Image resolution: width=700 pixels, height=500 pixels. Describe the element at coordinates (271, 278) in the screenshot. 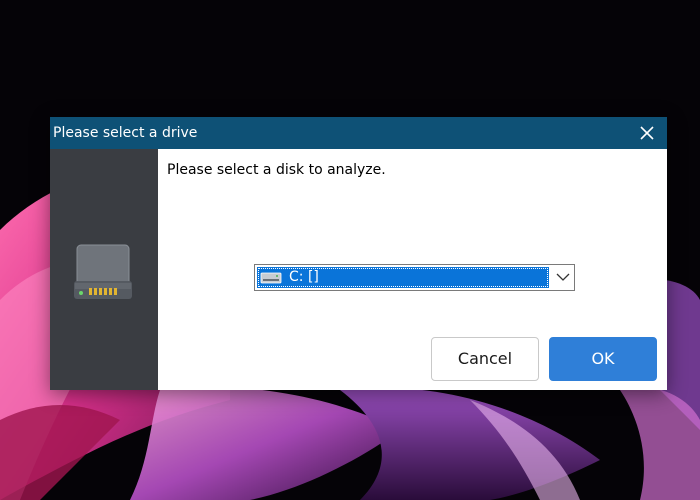

I see `drive-icon` at that location.